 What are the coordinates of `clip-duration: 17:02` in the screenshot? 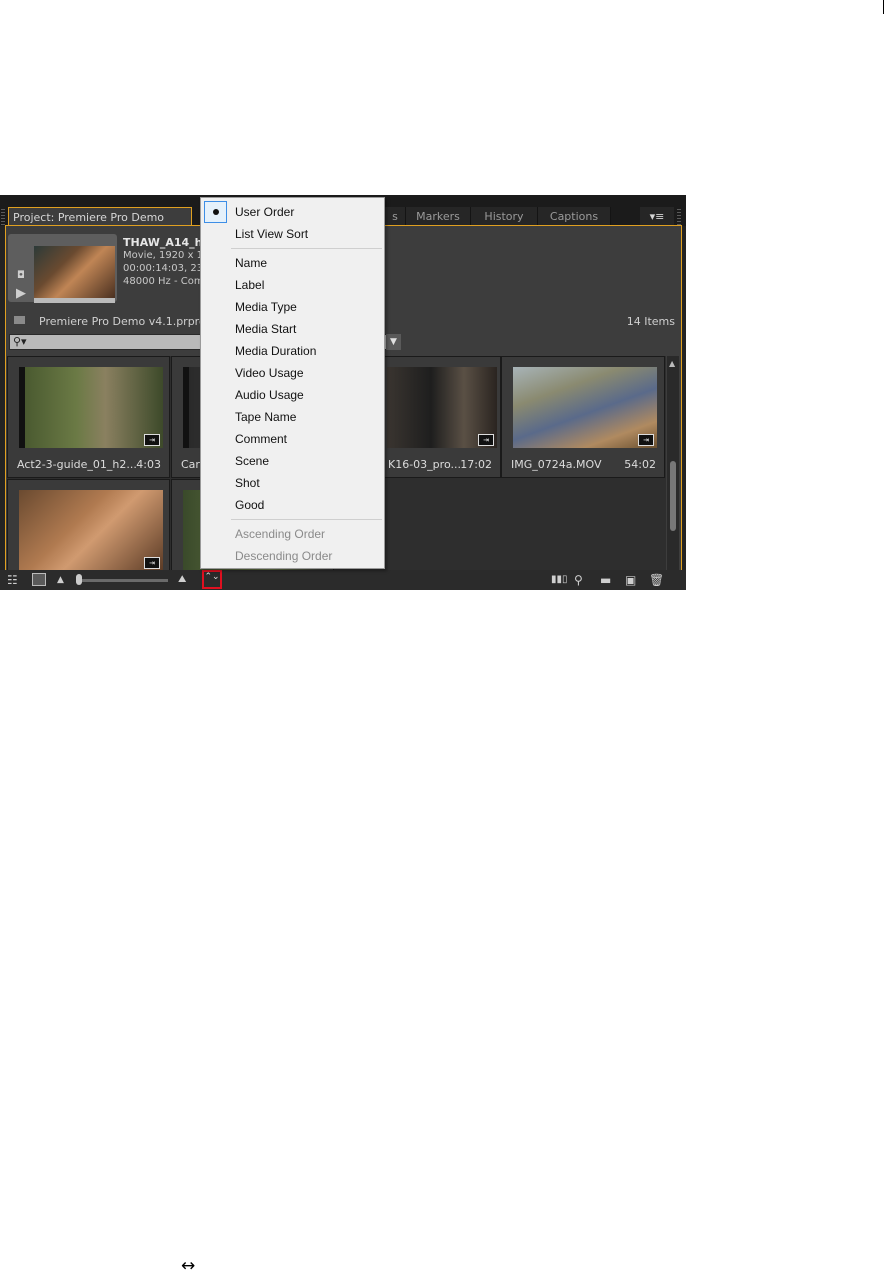 It's located at (476, 464).